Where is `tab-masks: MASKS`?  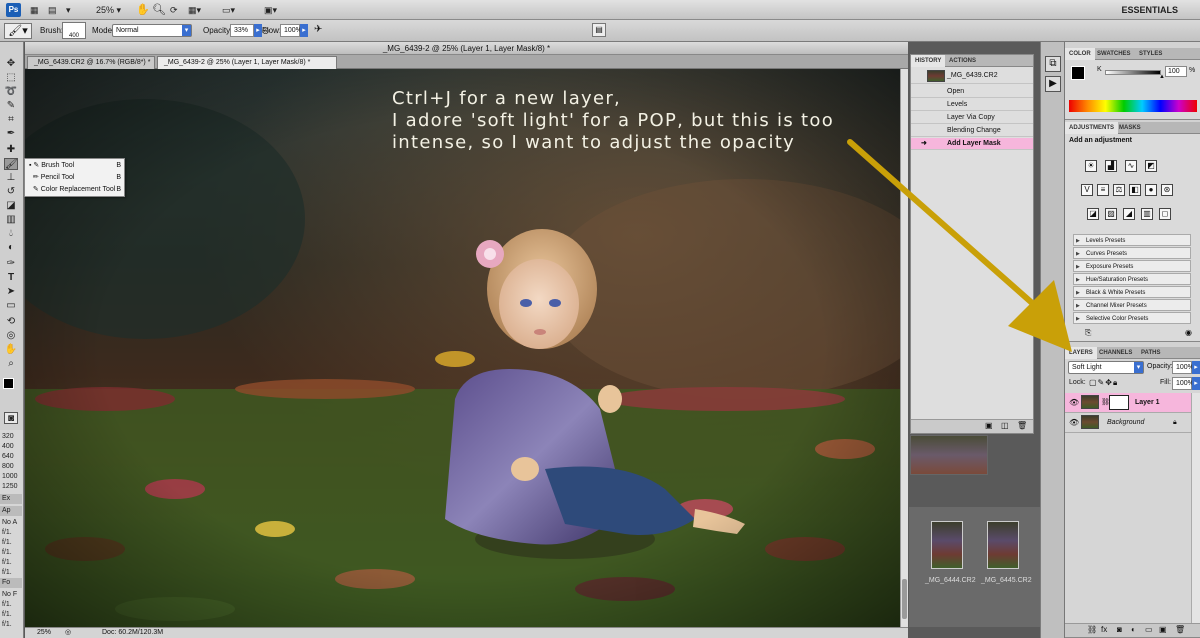
tab-masks: MASKS is located at coordinates (1130, 128).